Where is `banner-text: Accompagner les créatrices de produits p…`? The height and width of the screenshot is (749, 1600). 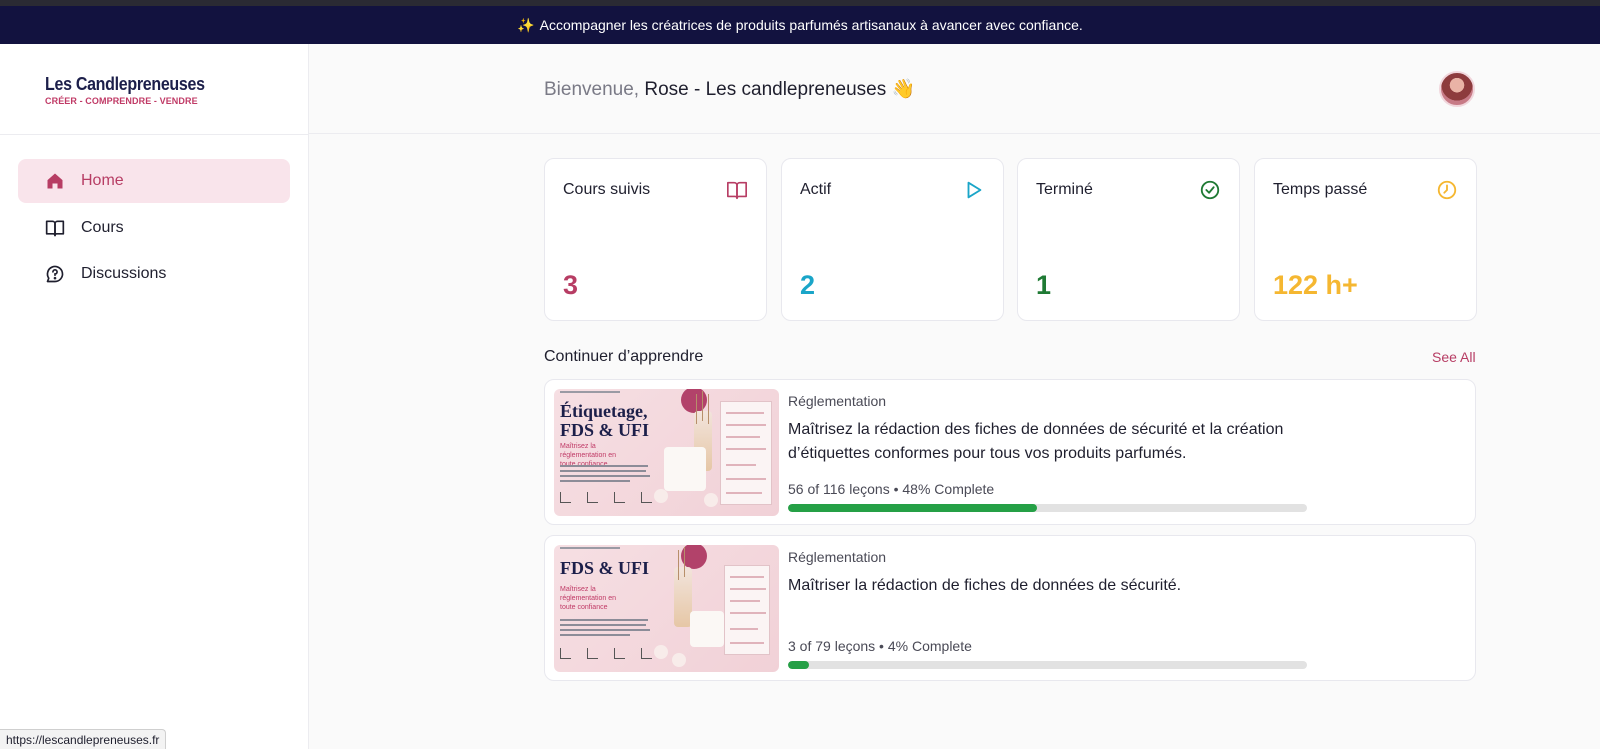
banner-text: Accompagner les créatrices de produits p… is located at coordinates (811, 25).